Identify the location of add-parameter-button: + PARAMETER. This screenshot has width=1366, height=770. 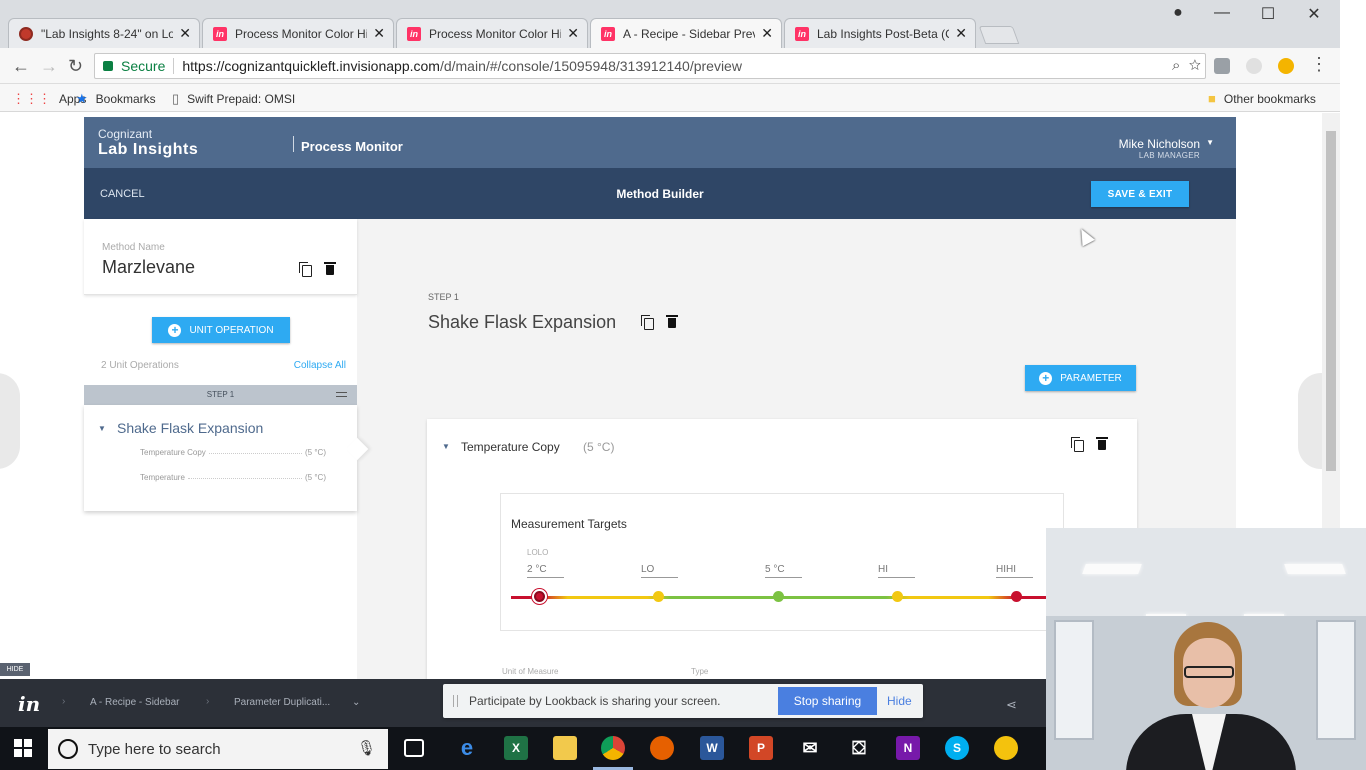
(1080, 378).